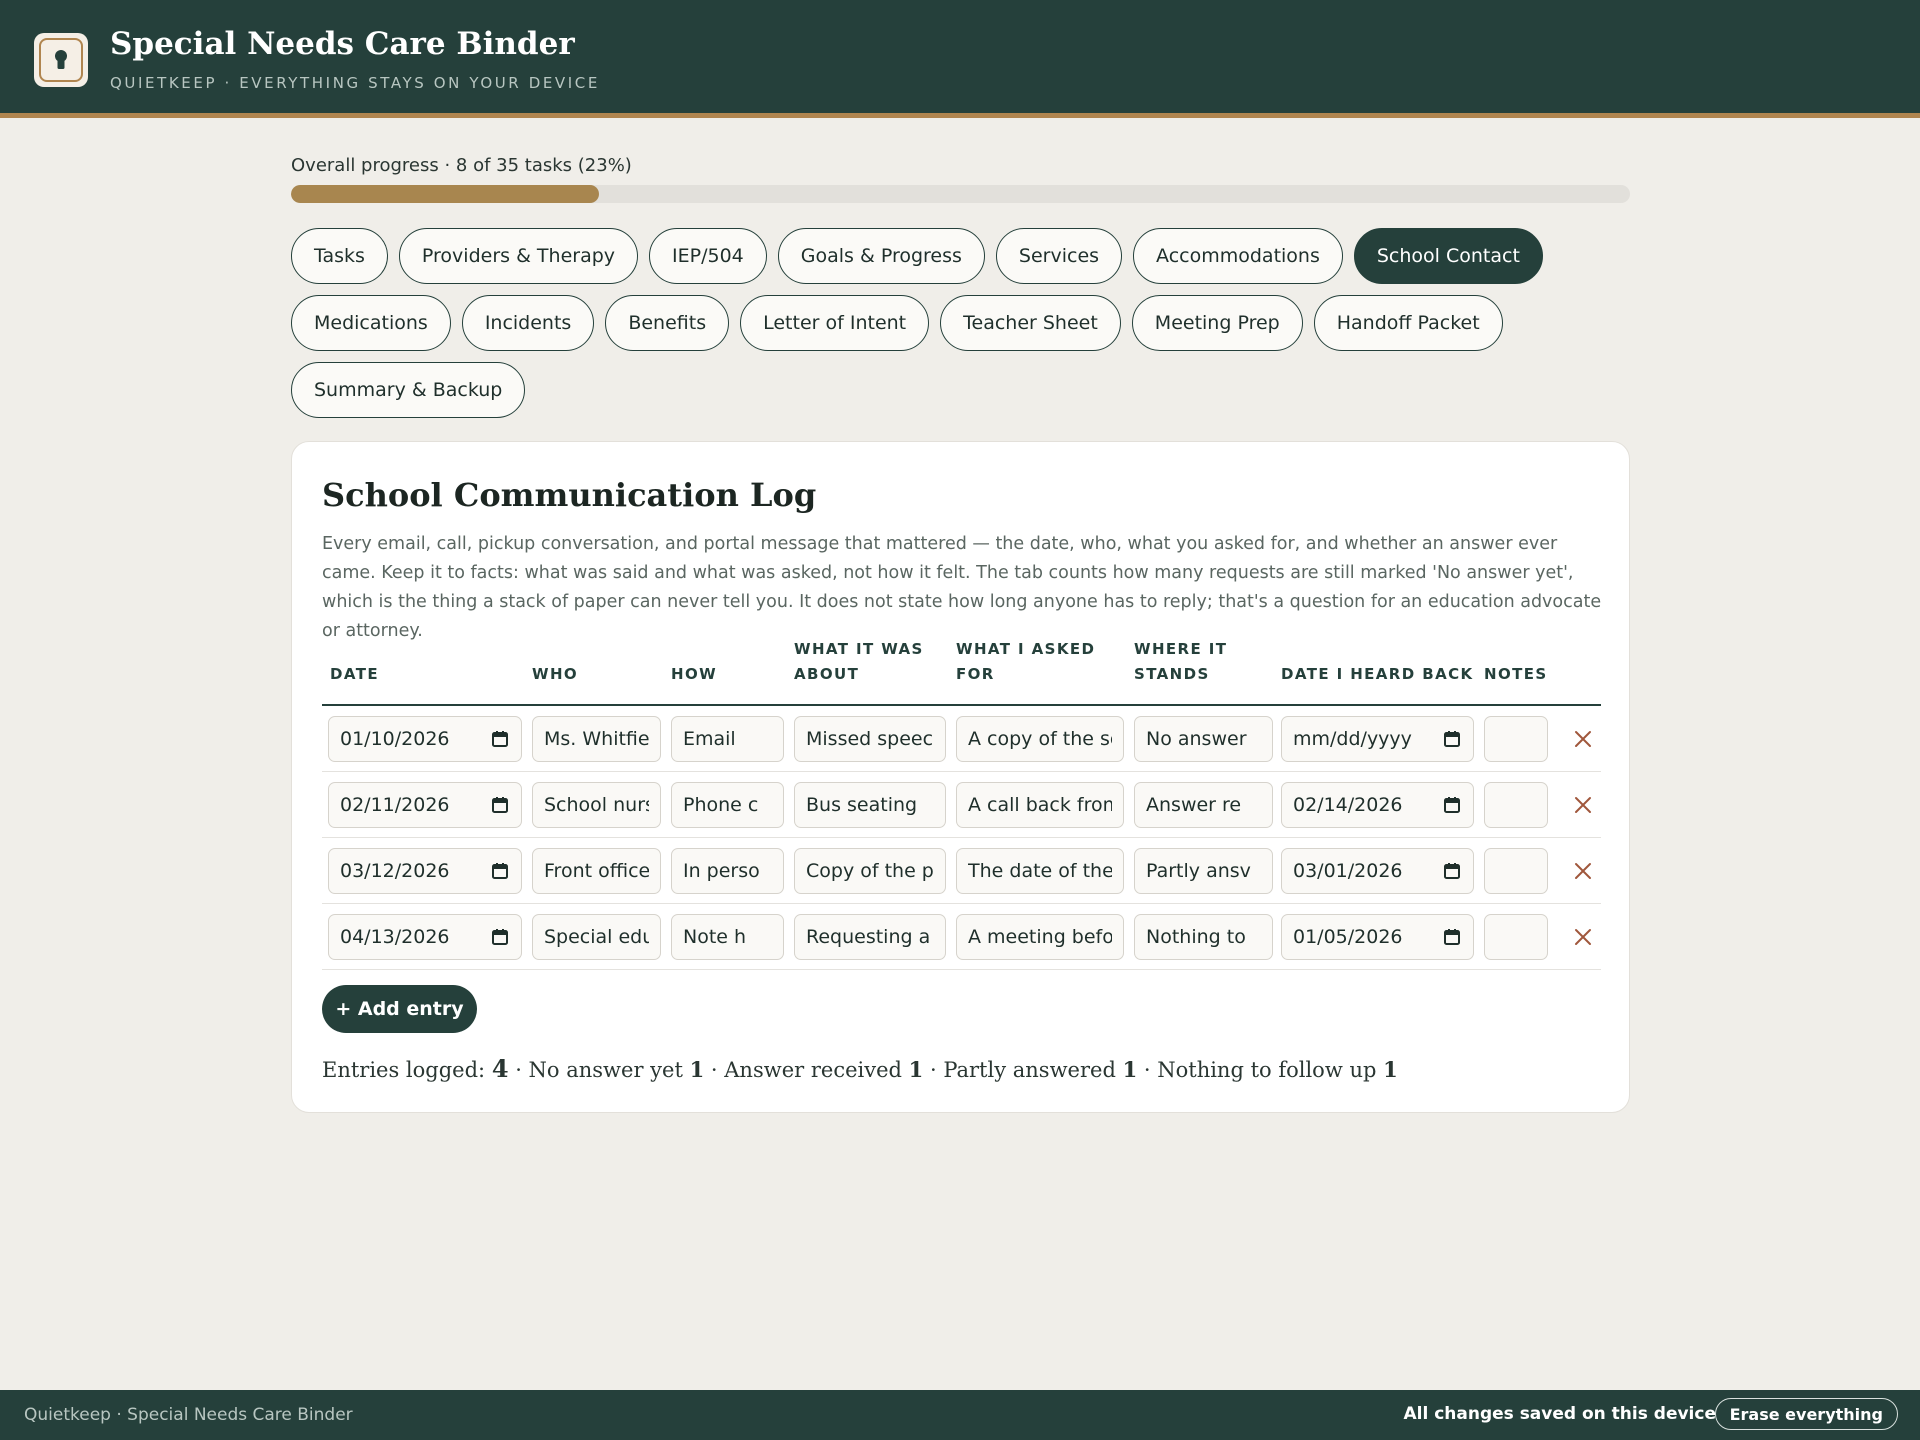 This screenshot has height=1440, width=1920. I want to click on how-input: Email, so click(727, 739).